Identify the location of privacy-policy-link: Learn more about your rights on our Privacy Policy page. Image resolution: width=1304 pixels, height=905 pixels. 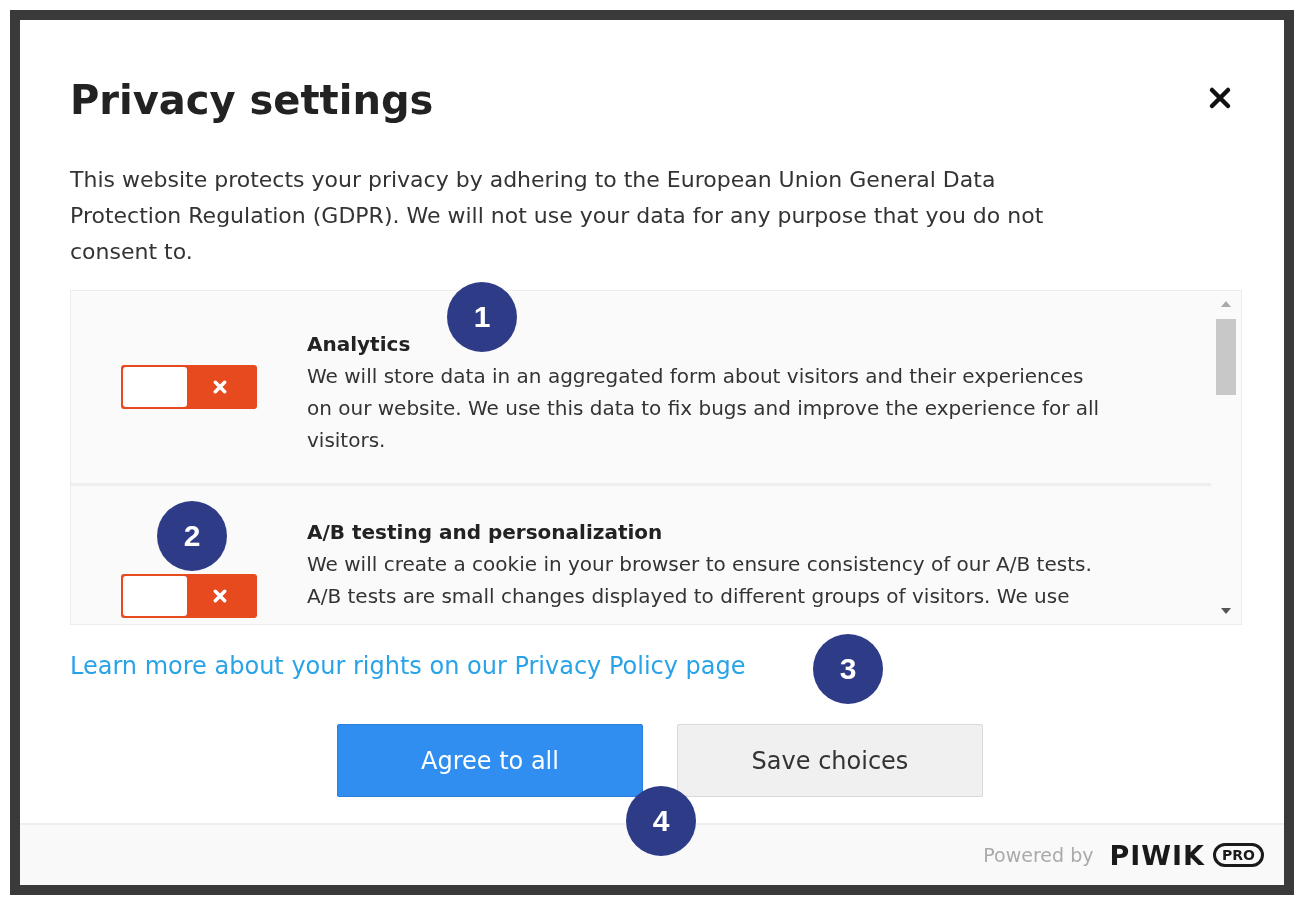
(408, 666).